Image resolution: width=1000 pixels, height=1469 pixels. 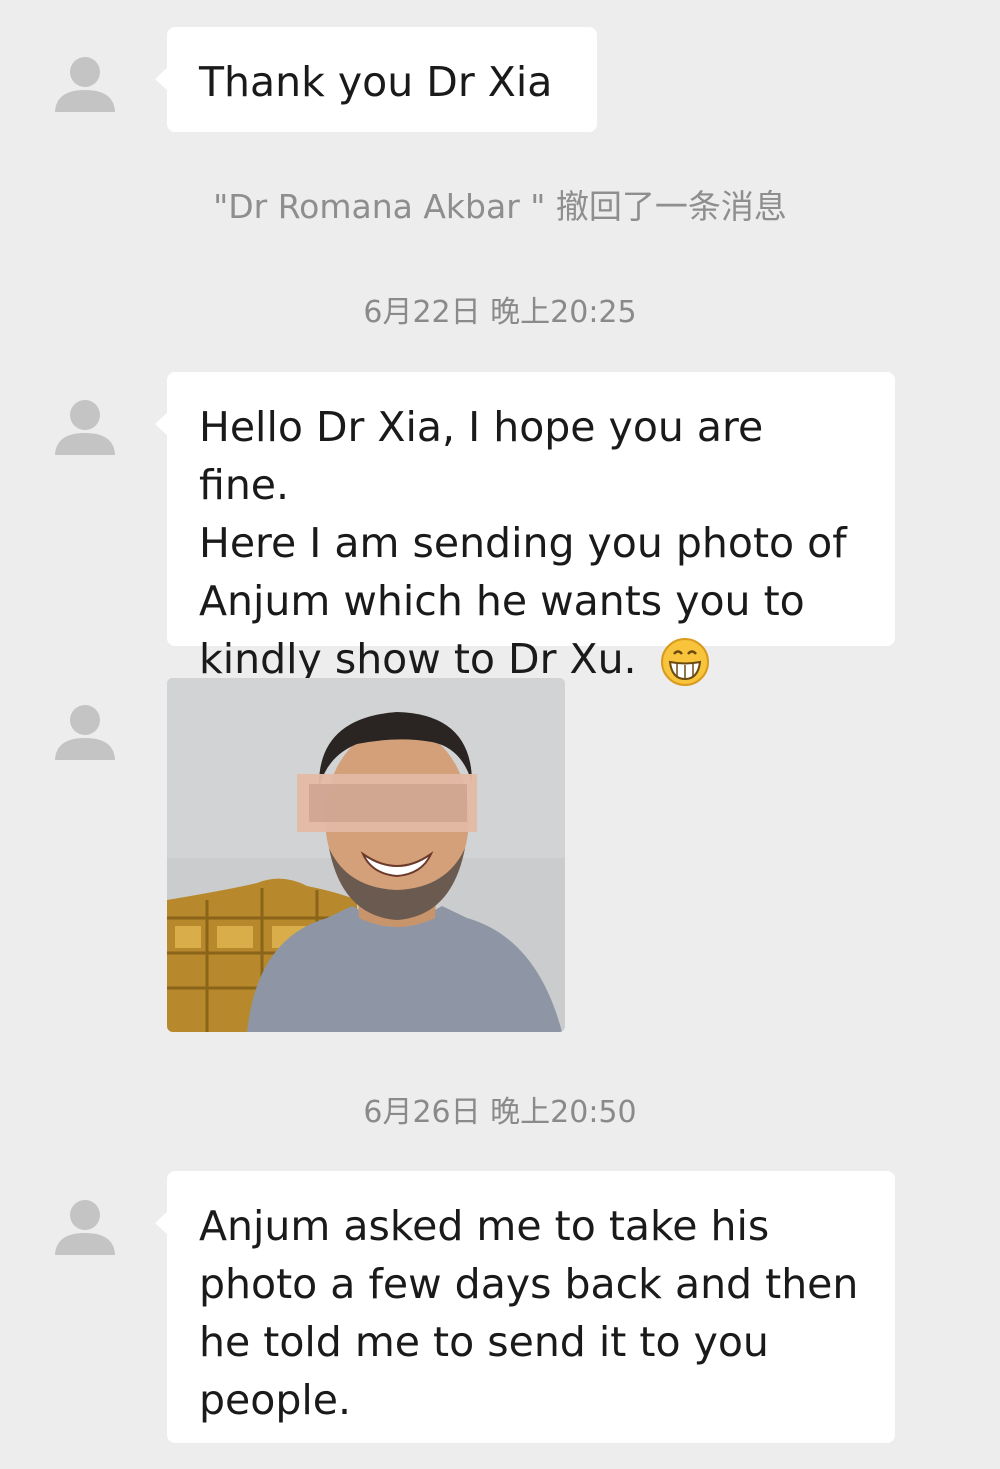 I want to click on message-line: Anjum which he wants you to, so click(x=502, y=601).